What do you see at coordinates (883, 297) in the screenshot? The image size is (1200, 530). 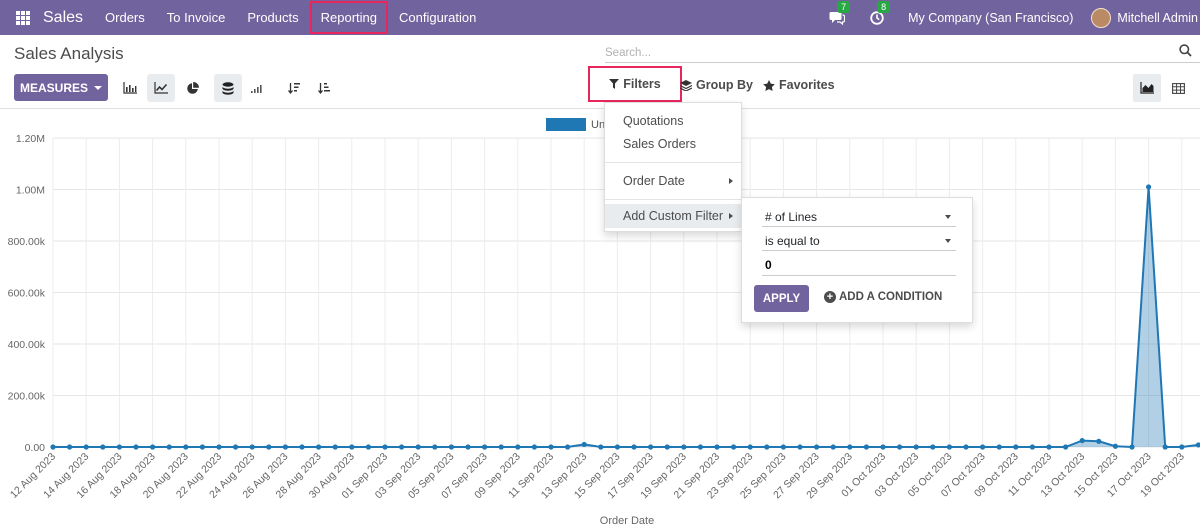 I see `add-condition-button: + ADD A CONDITION` at bounding box center [883, 297].